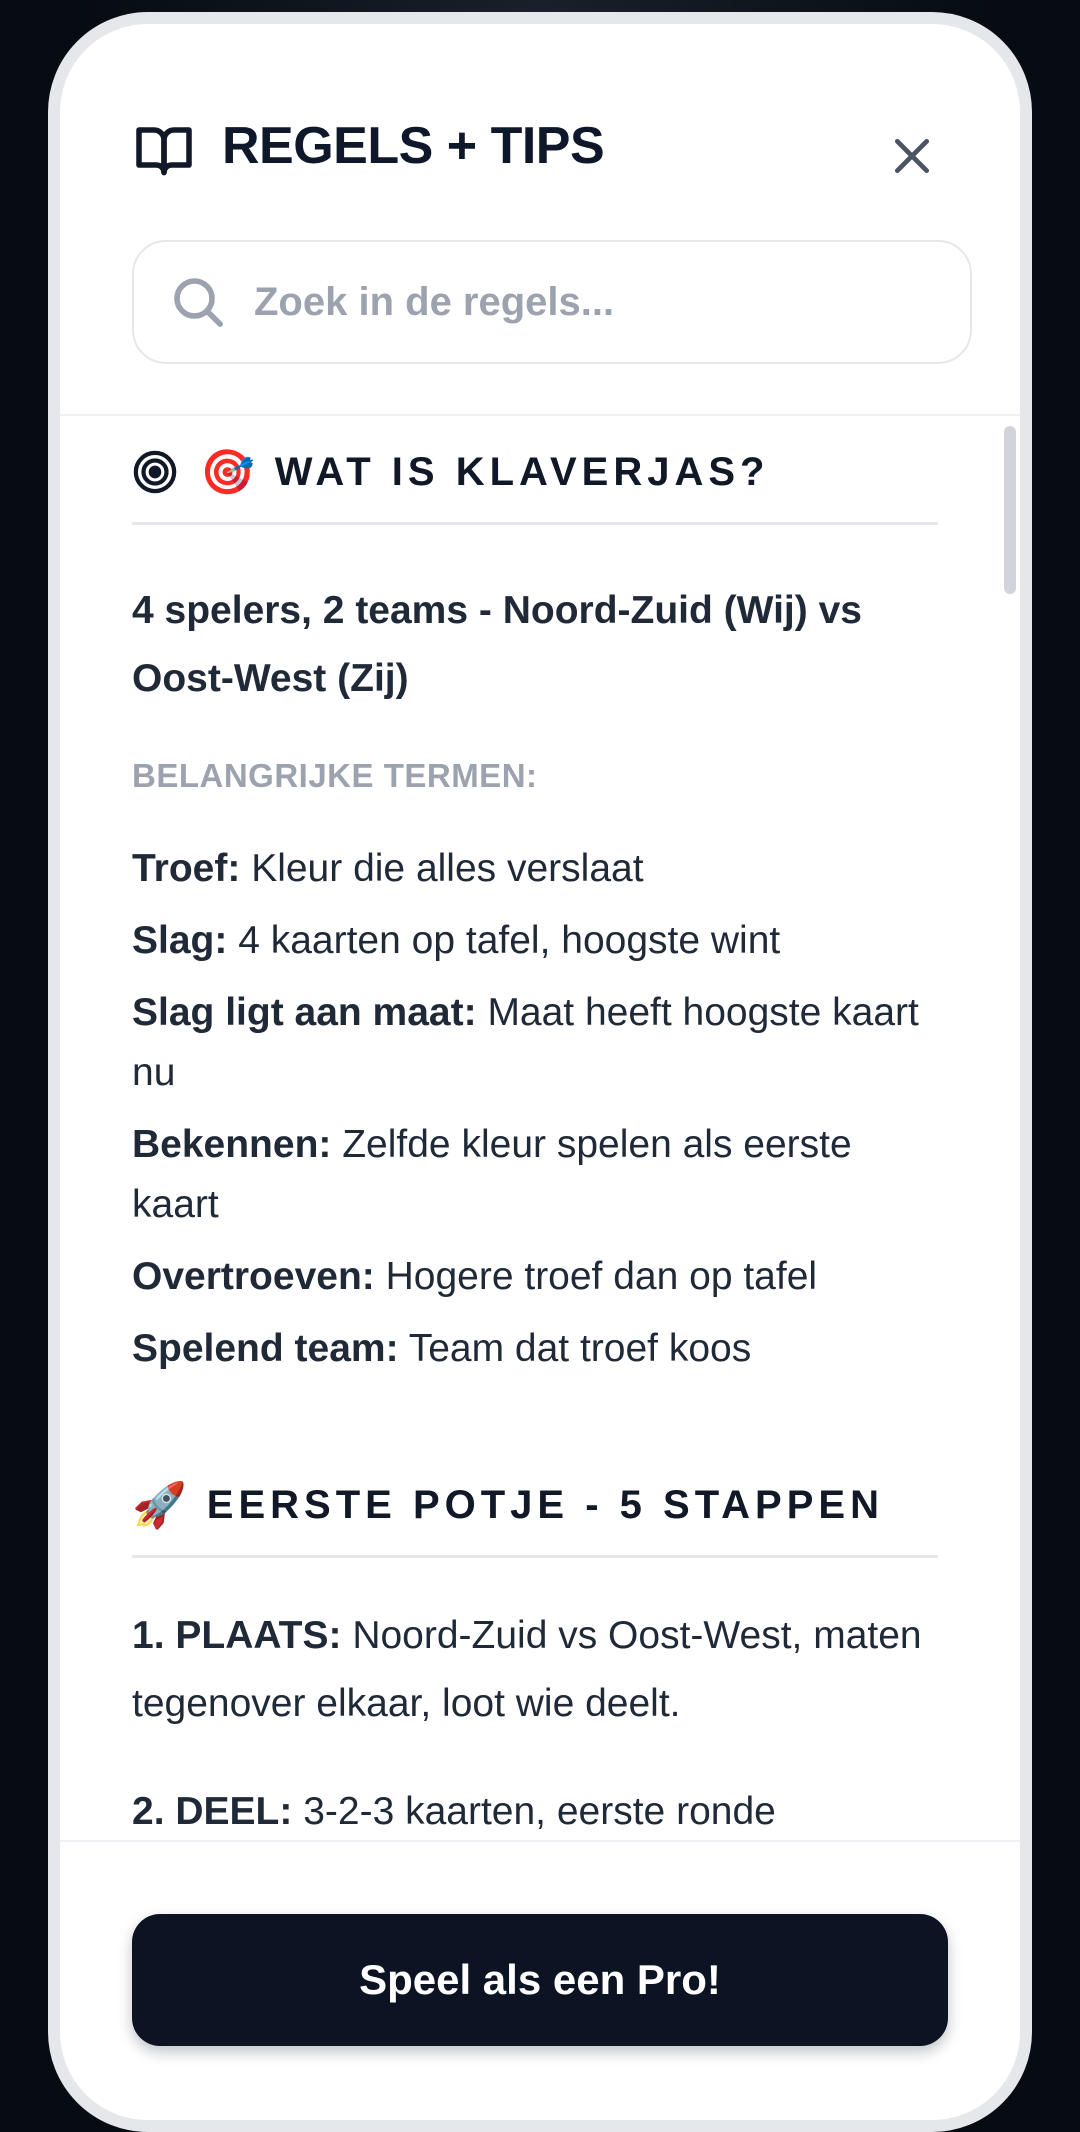  I want to click on term-item: Spelend team: Team dat troef koos, so click(442, 1348).